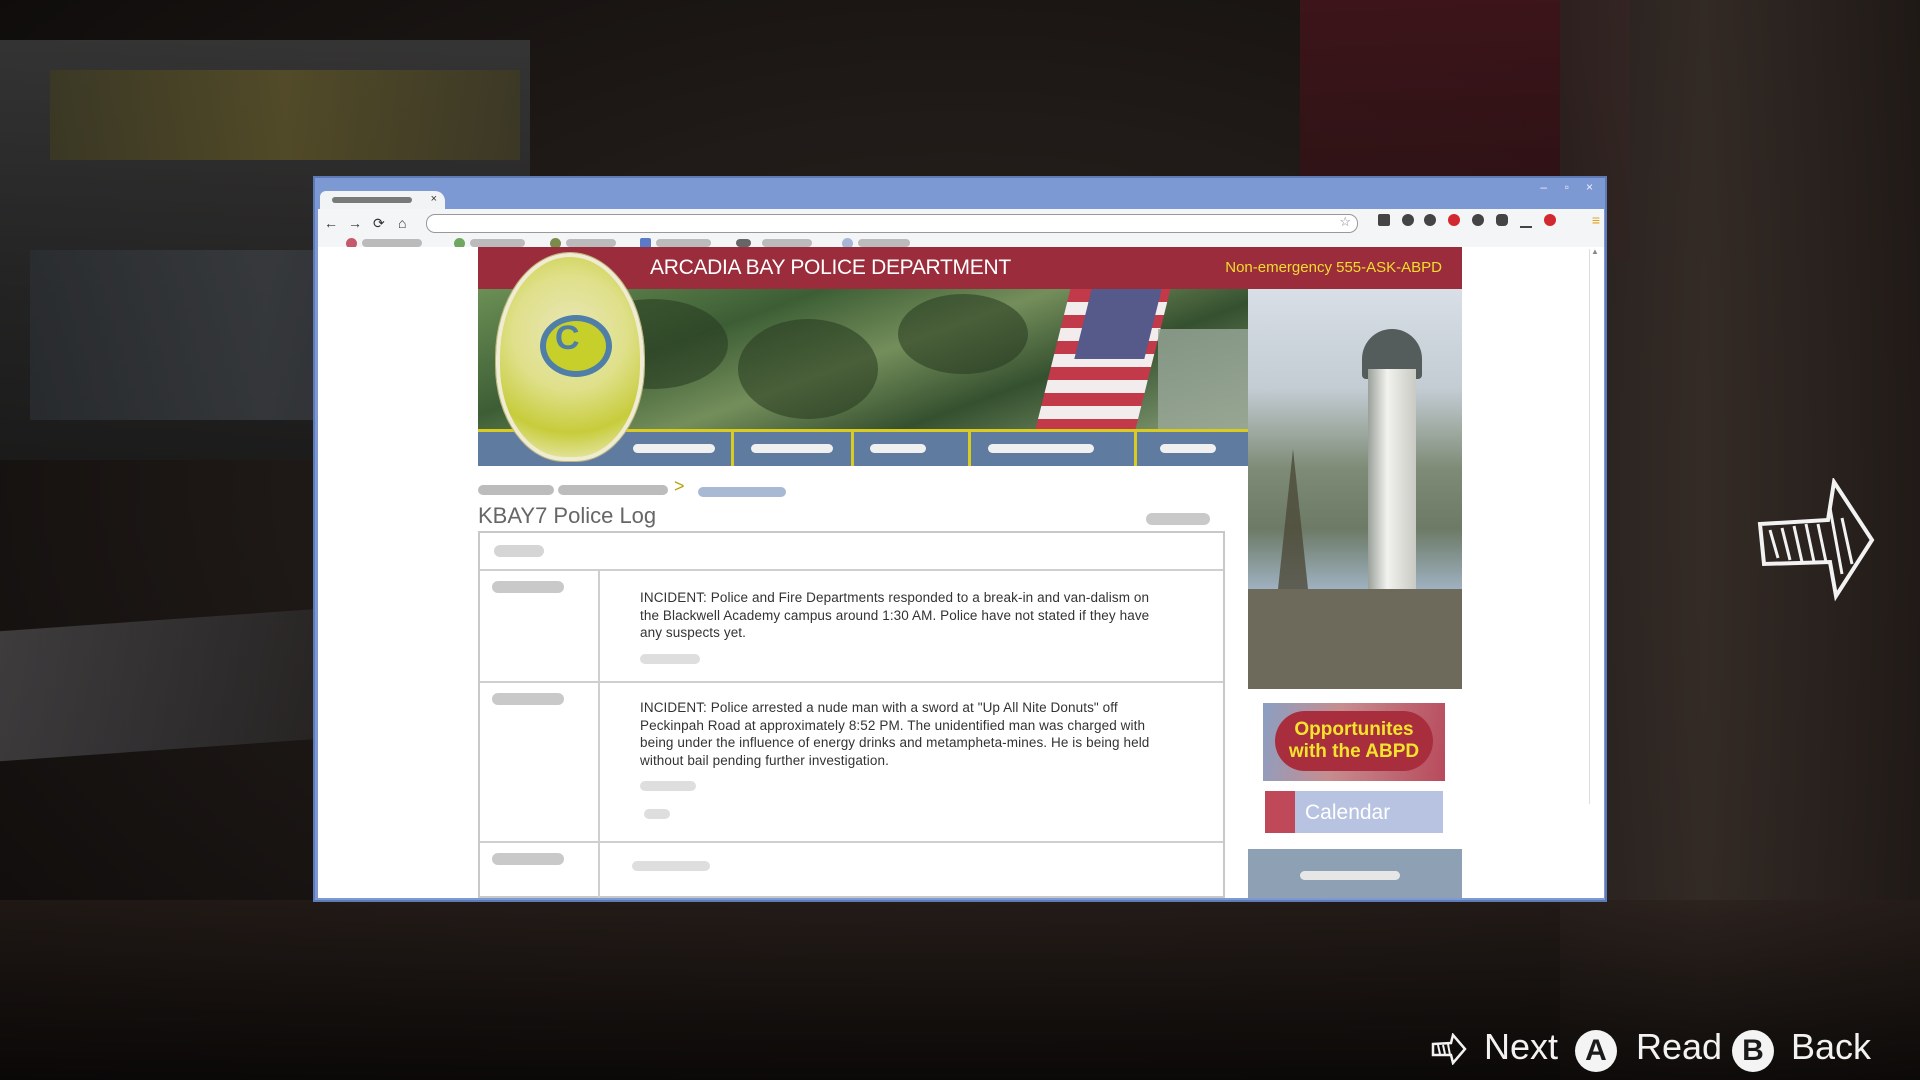 The height and width of the screenshot is (1080, 1920). Describe the element at coordinates (1679, 1049) in the screenshot. I see `read-label: Read` at that location.